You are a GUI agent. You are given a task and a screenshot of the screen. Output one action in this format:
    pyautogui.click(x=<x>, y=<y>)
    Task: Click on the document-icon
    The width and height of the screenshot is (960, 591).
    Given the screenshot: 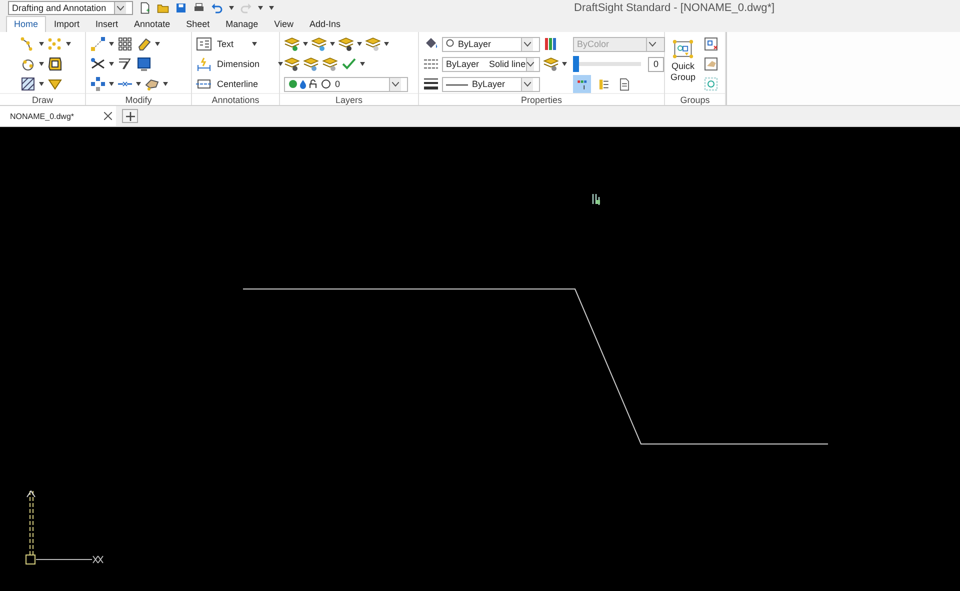 What is the action you would take?
    pyautogui.click(x=624, y=84)
    